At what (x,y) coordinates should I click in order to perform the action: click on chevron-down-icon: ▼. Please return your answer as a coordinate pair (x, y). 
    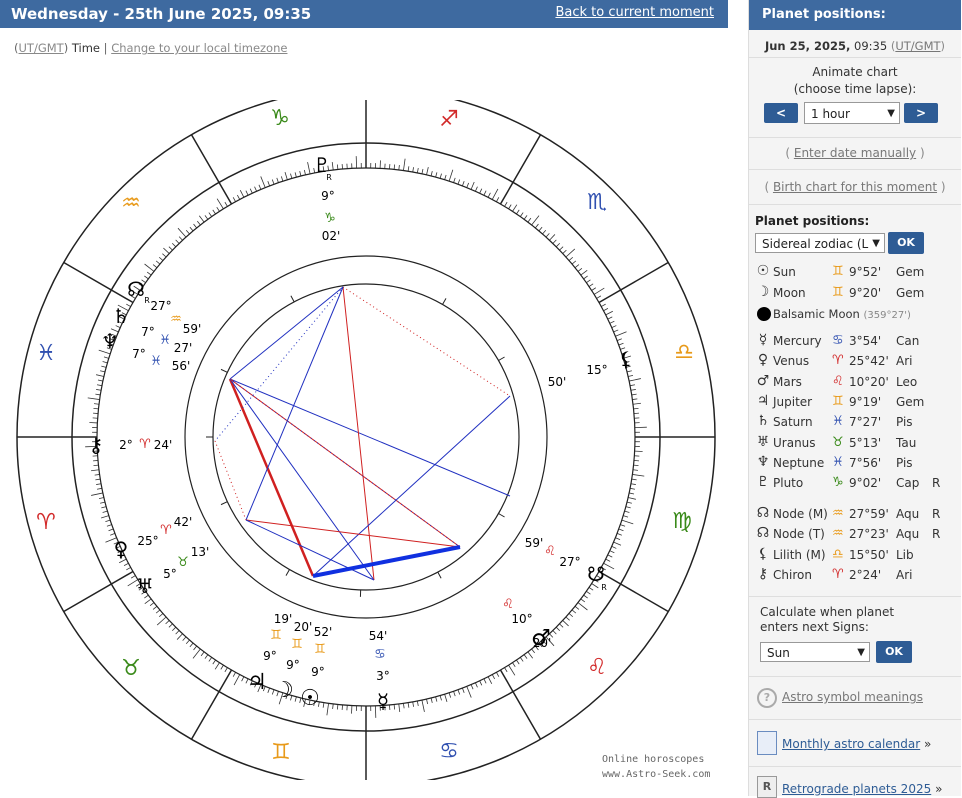
    Looking at the image, I should click on (891, 114).